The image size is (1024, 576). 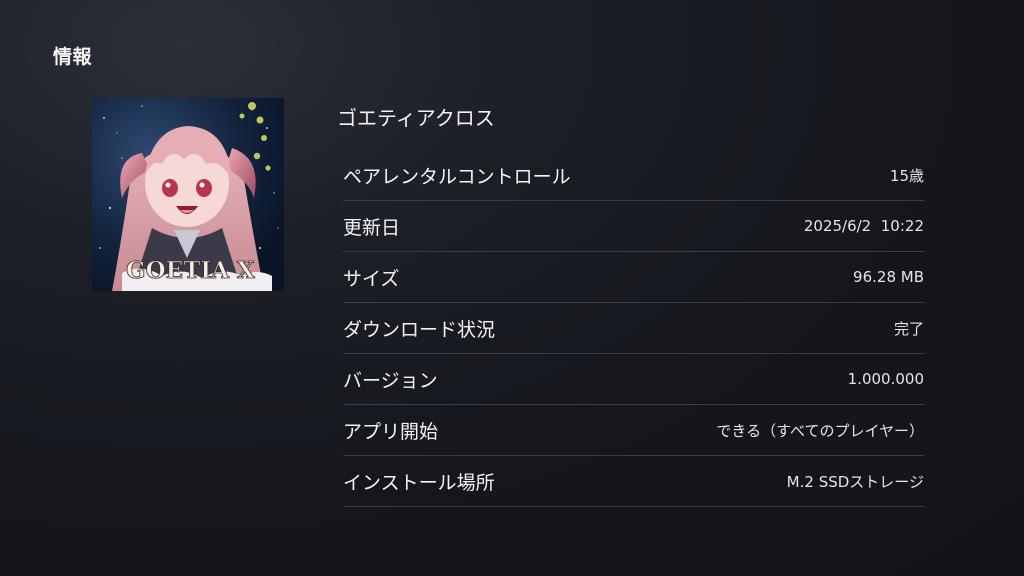 I want to click on game-thumbnail: GOETIA X ゴエティアクロス, so click(x=188, y=194).